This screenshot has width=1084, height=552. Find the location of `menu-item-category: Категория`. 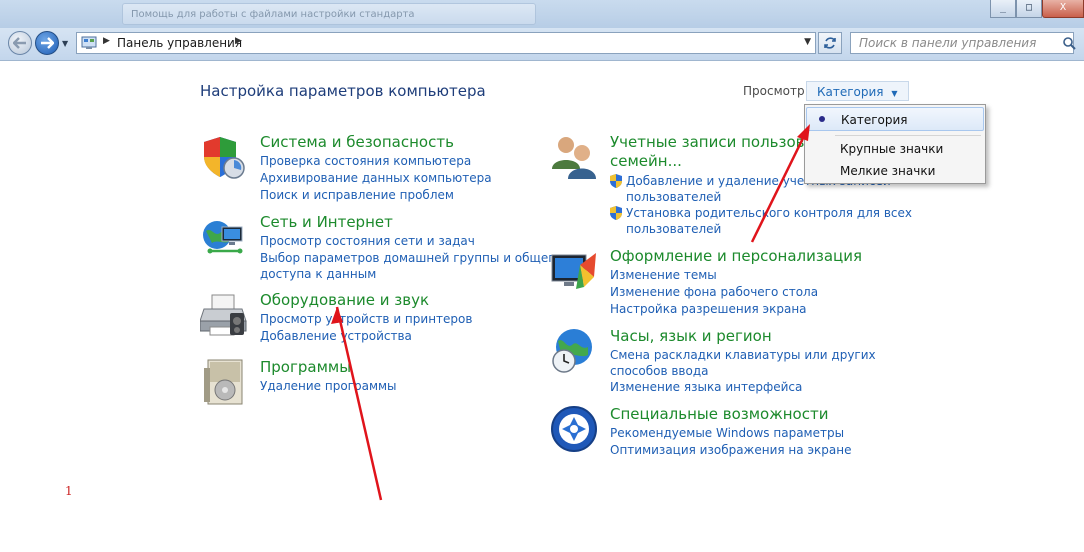

menu-item-category: Категория is located at coordinates (895, 119).